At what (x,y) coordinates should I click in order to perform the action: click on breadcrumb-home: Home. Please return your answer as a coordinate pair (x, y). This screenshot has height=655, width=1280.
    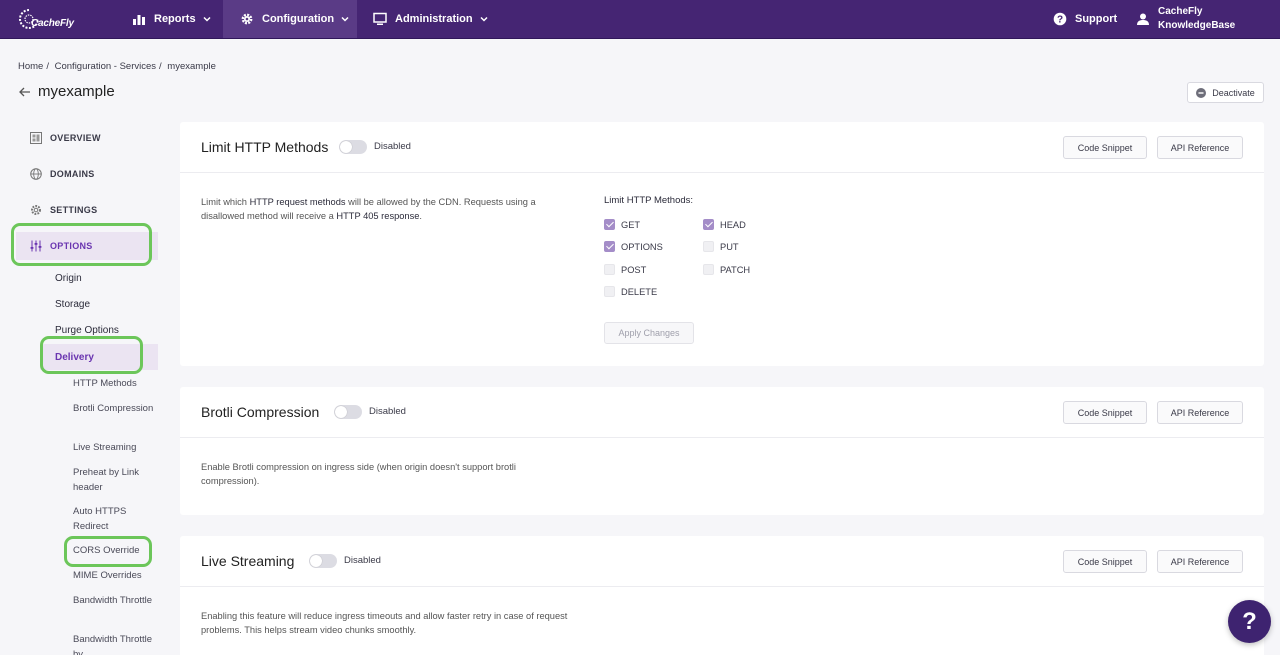
    Looking at the image, I should click on (30, 66).